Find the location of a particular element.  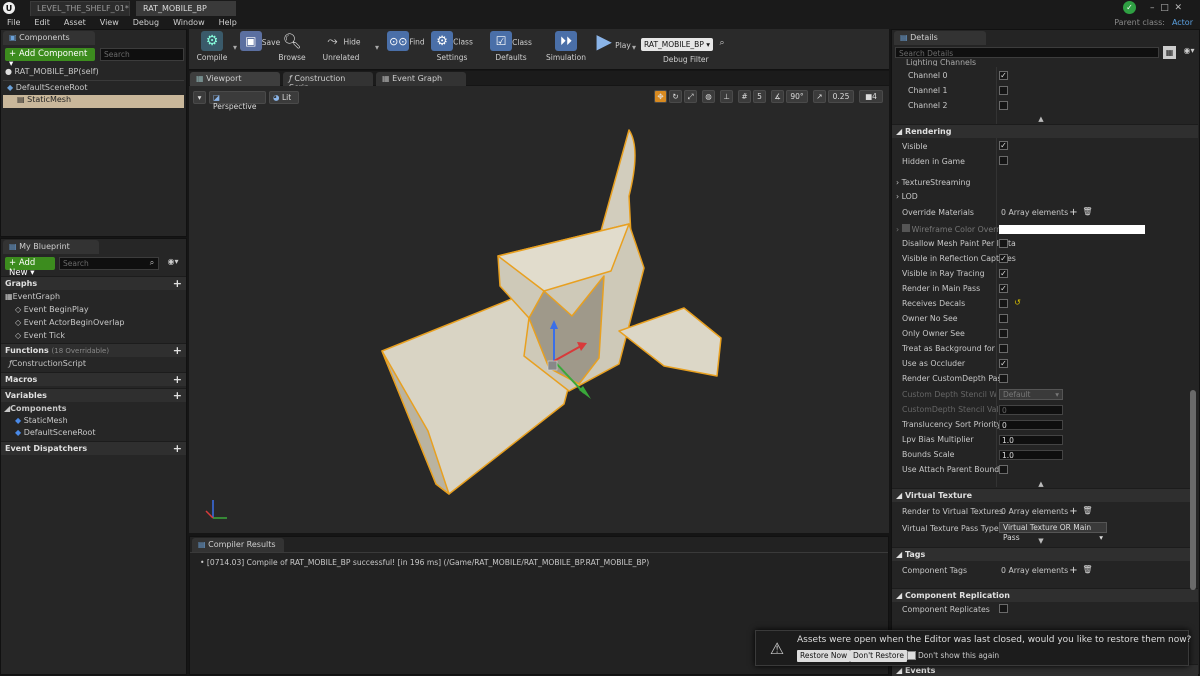

reset-to-default-icon: ↺ is located at coordinates (1017, 302).